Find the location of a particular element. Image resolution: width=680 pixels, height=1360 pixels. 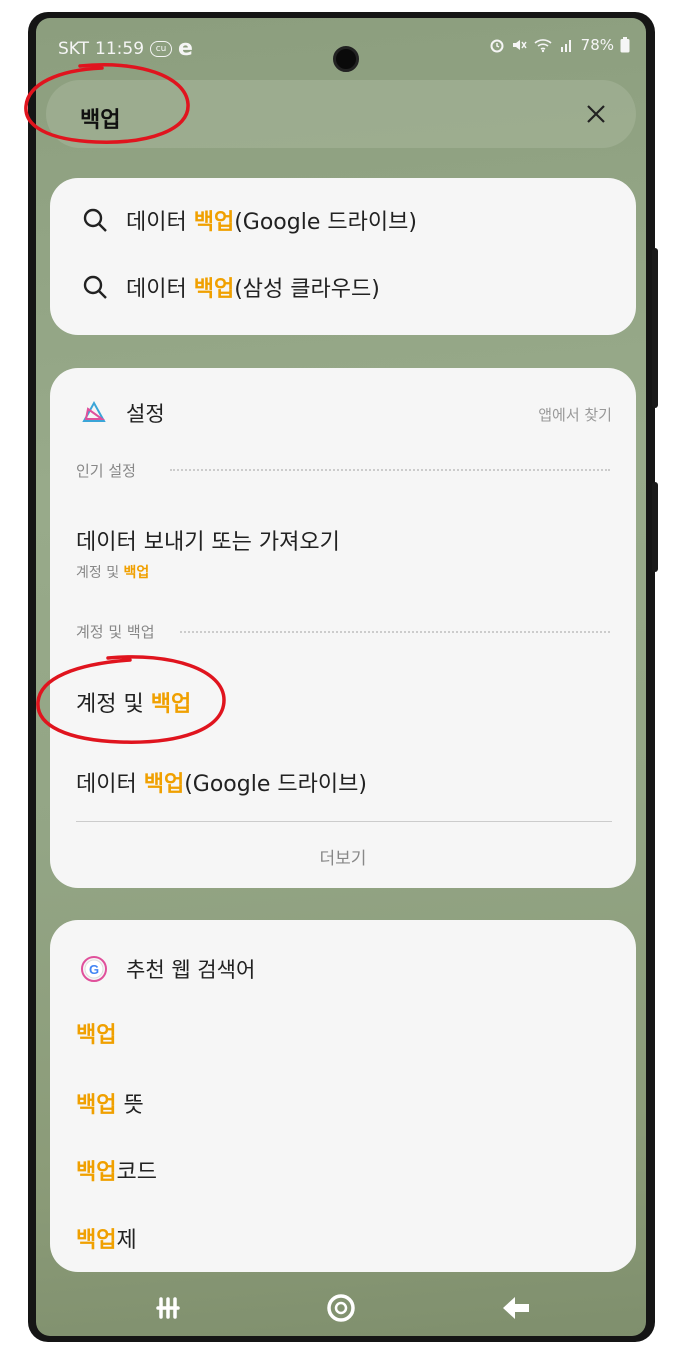

home-button is located at coordinates (341, 1308).